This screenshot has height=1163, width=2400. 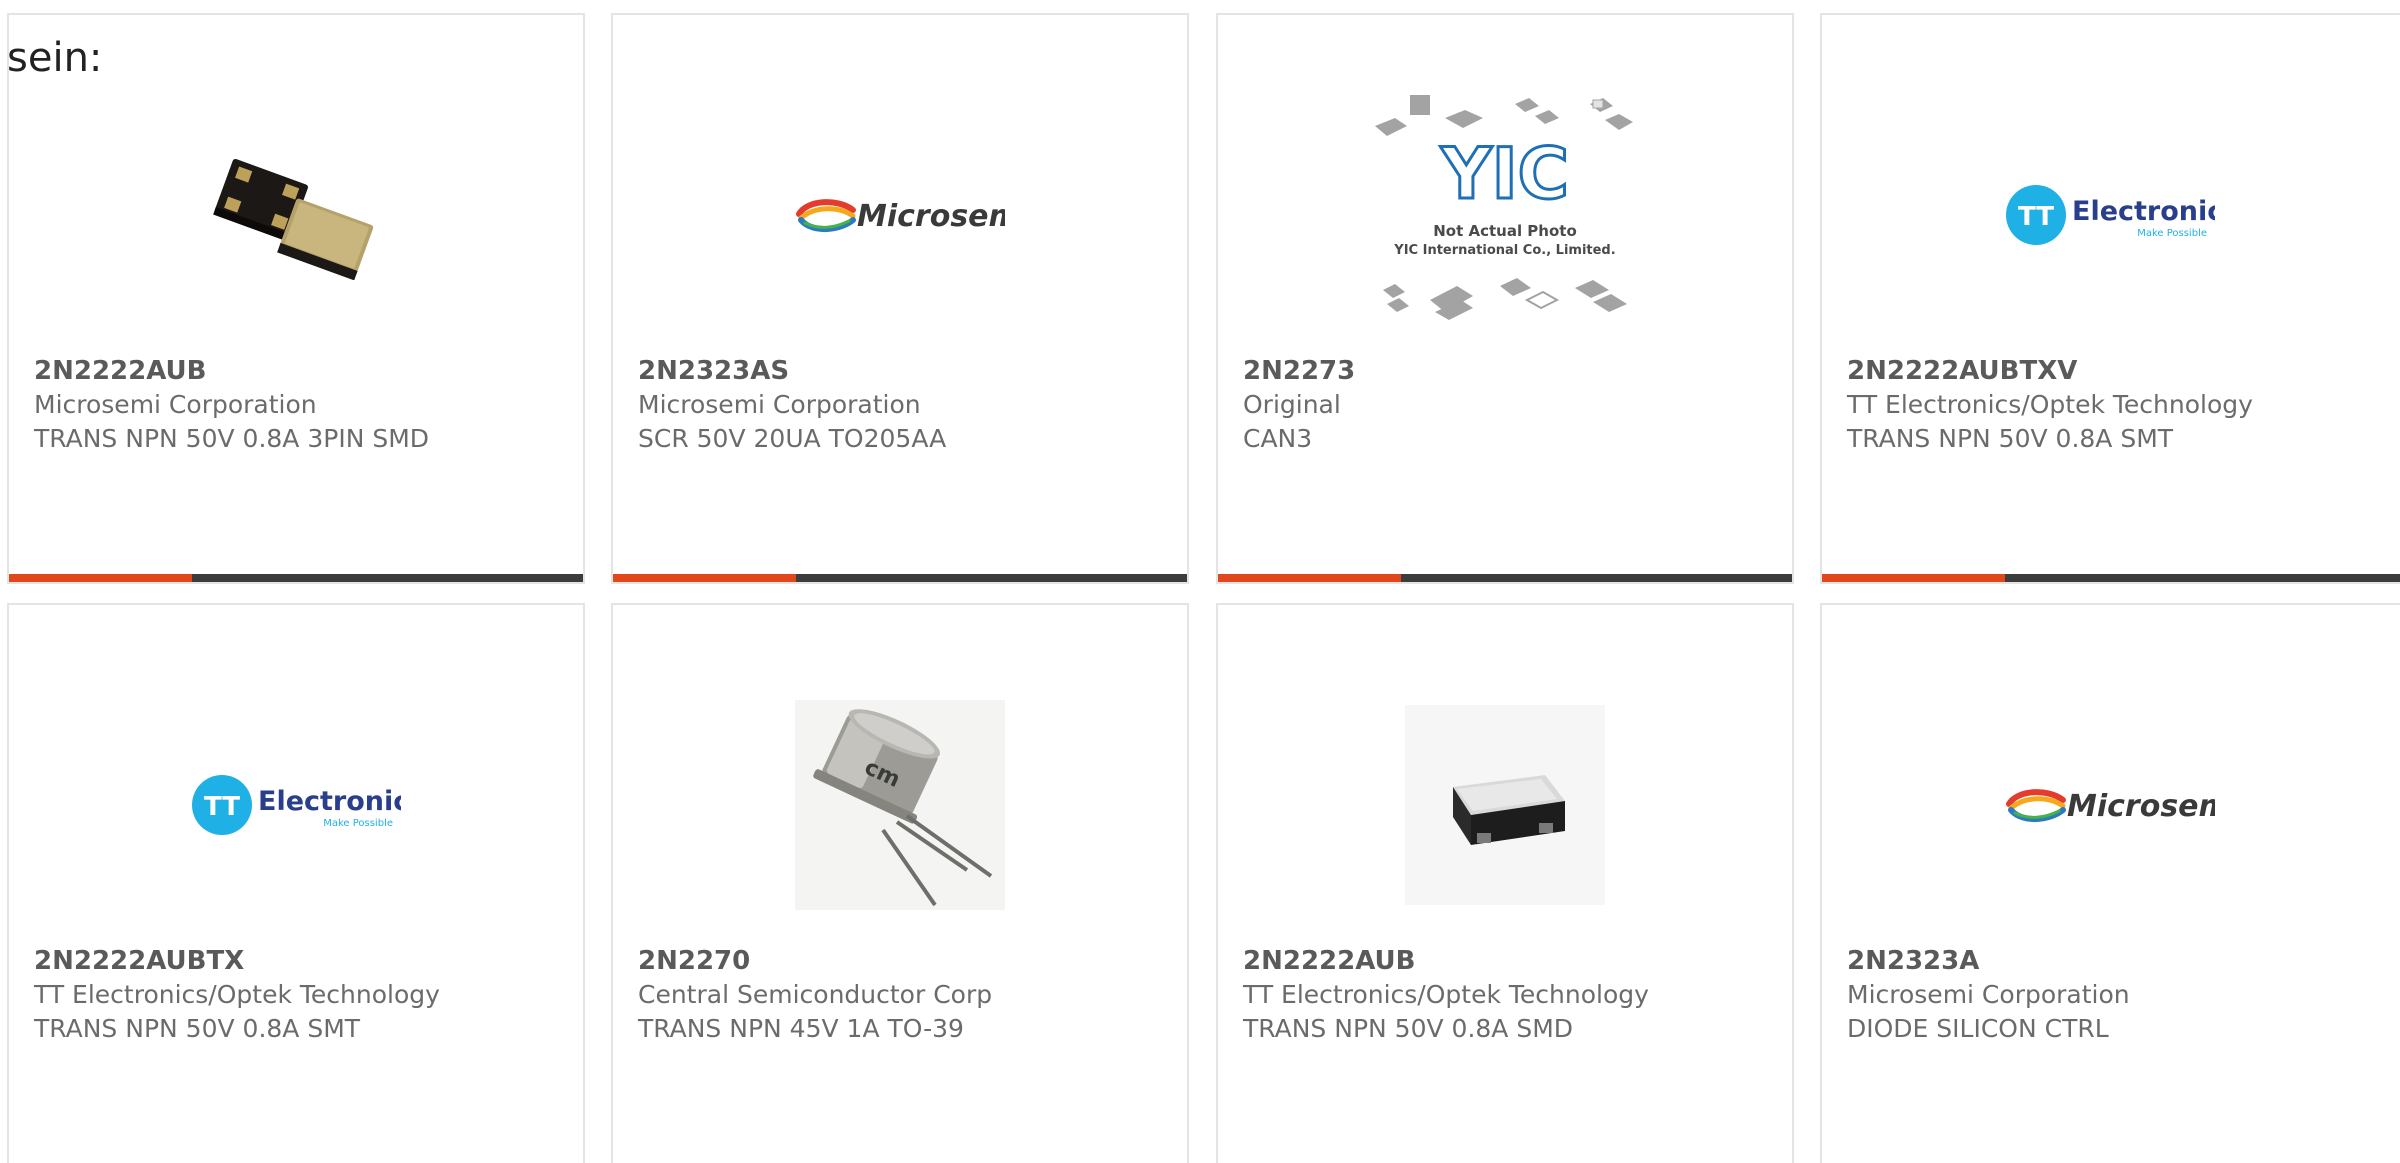 What do you see at coordinates (1507, 405) in the screenshot?
I see `product-info: 2N2273 Original CAN3` at bounding box center [1507, 405].